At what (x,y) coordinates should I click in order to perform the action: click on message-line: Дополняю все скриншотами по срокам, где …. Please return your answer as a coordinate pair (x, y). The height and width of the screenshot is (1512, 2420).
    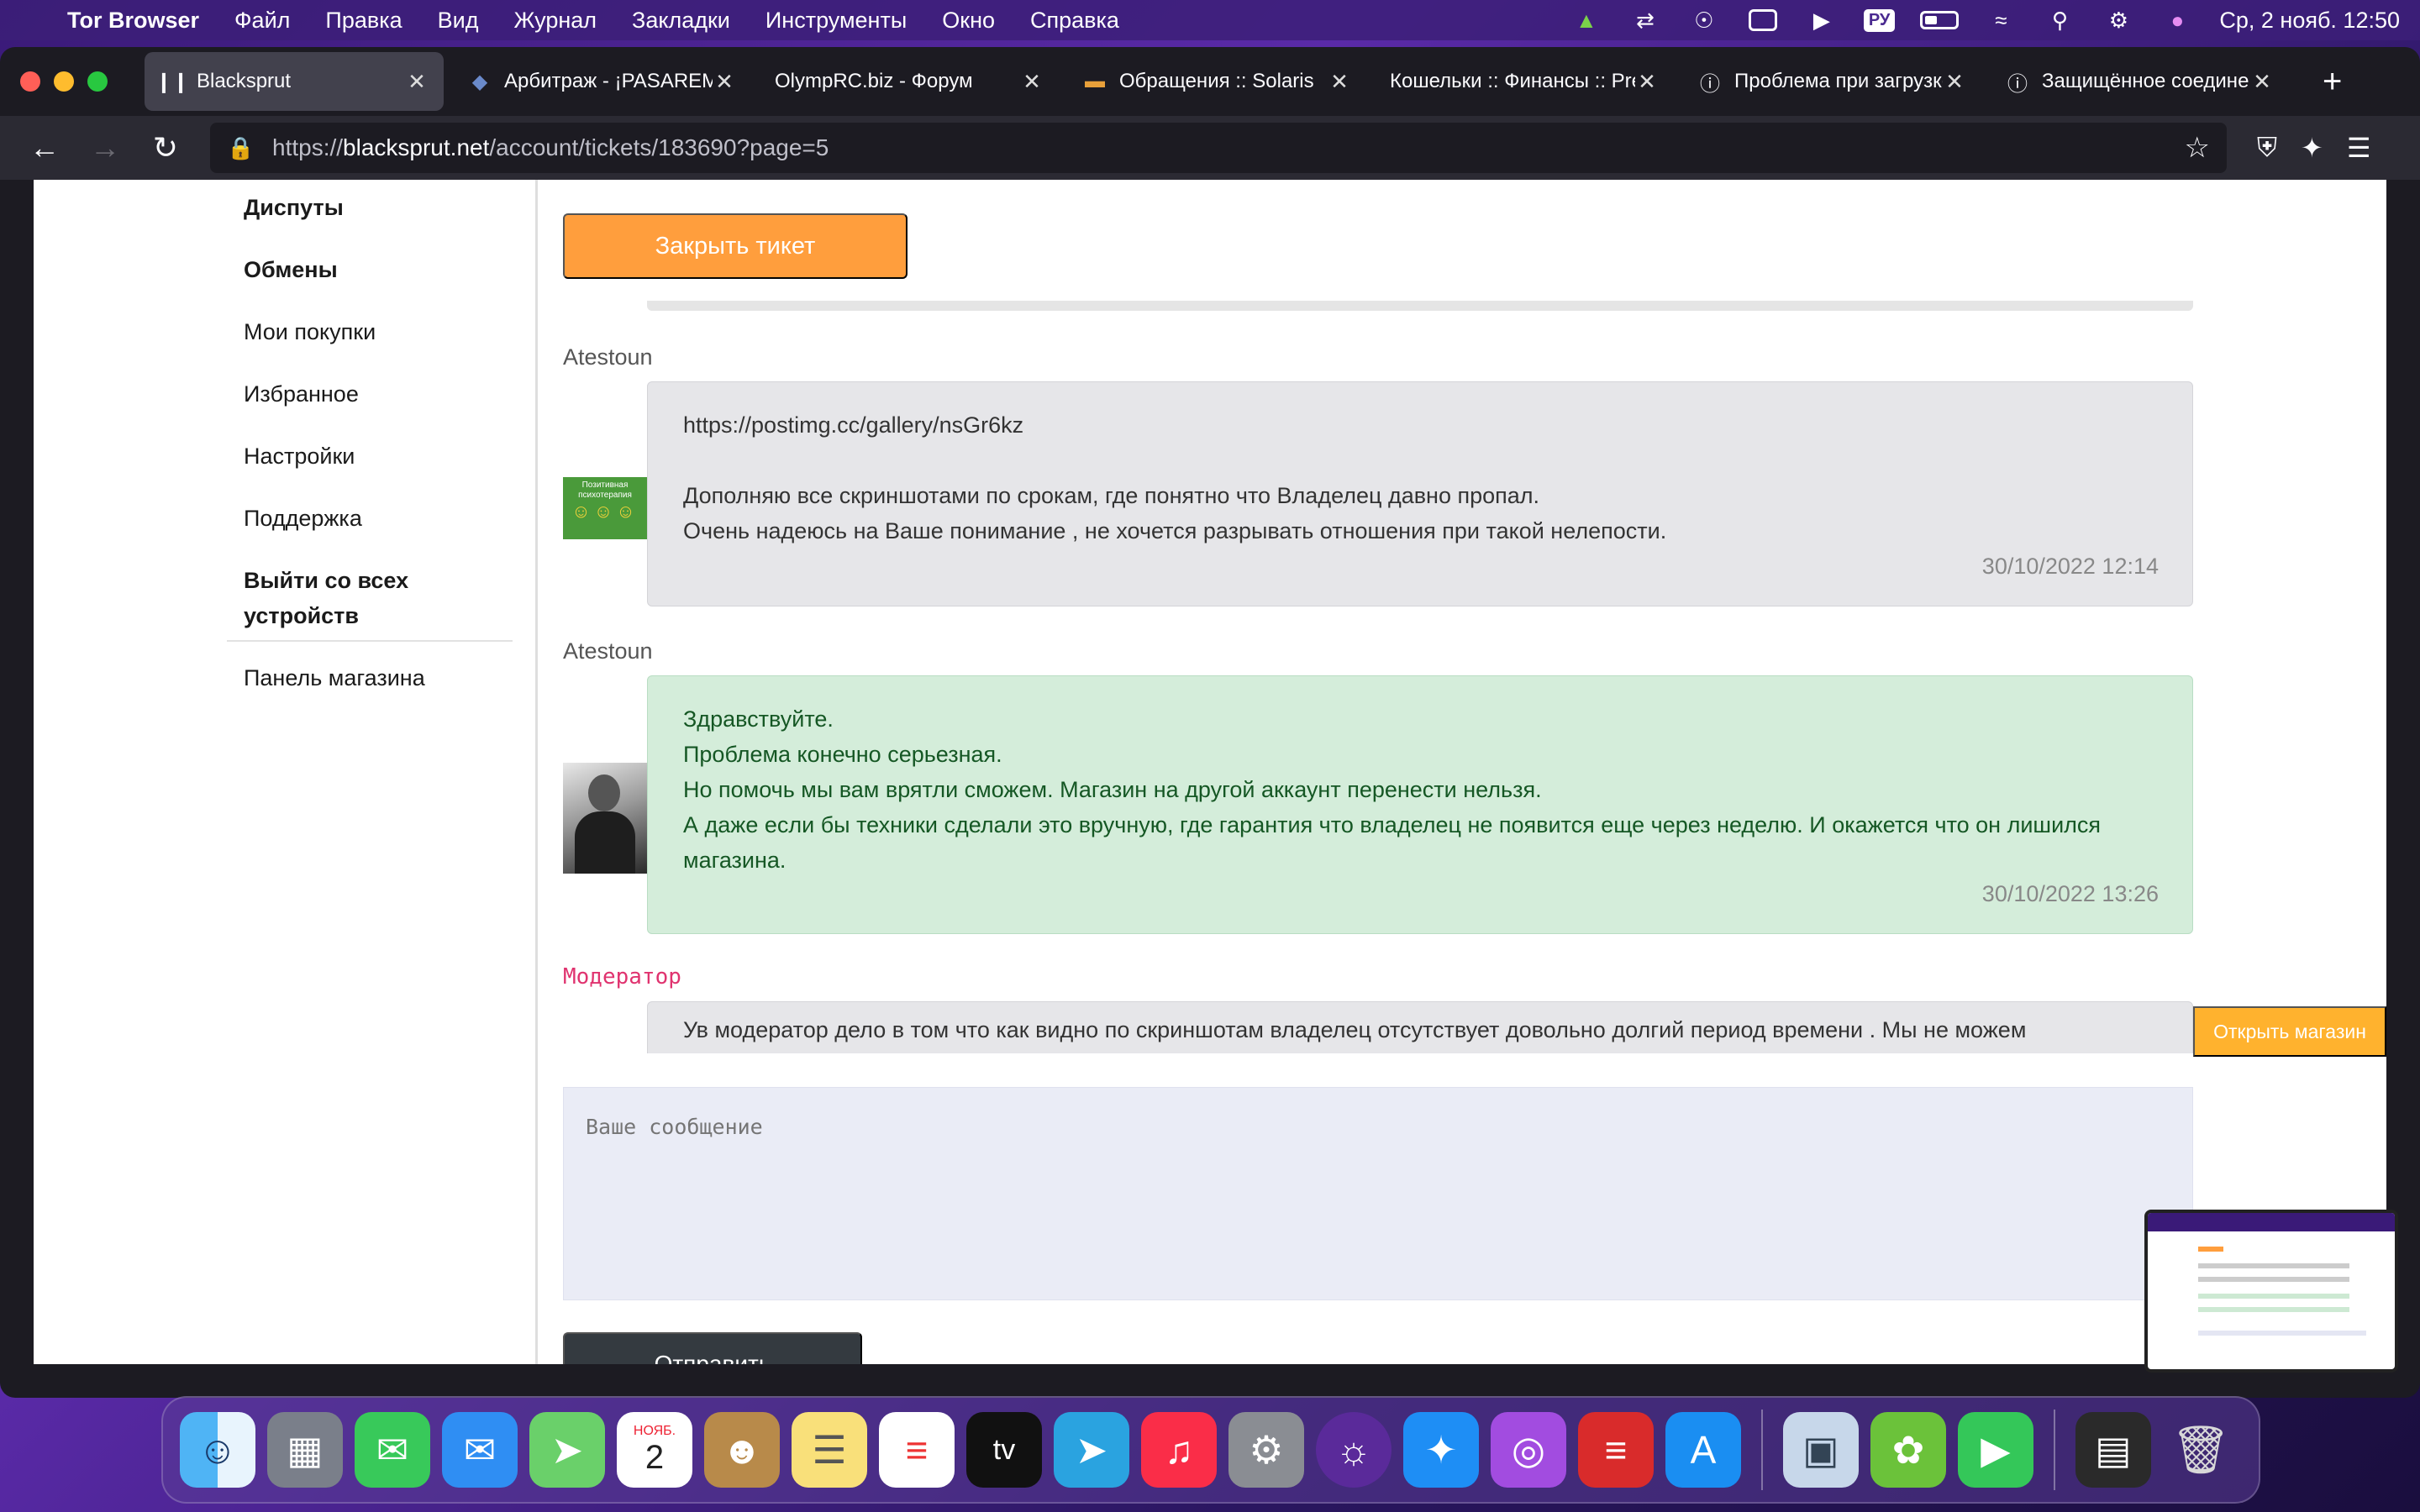
    Looking at the image, I should click on (1111, 495).